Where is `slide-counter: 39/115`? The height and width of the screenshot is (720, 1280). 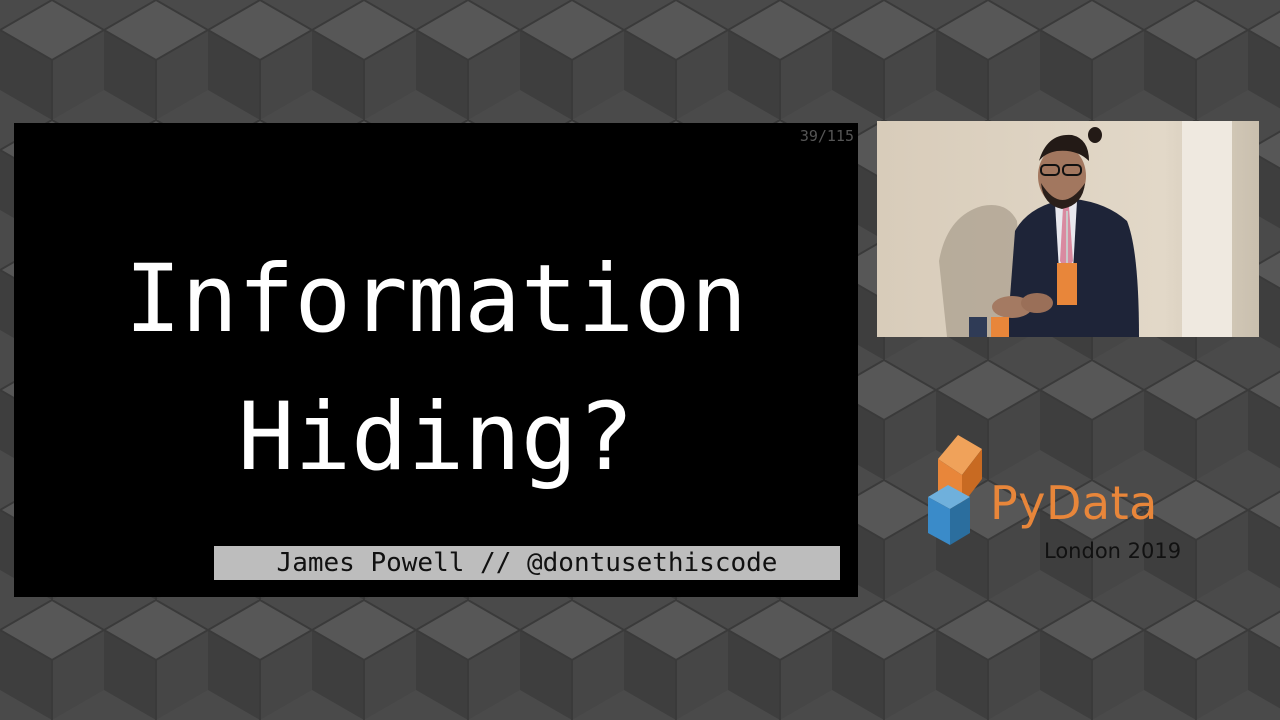 slide-counter: 39/115 is located at coordinates (826, 136).